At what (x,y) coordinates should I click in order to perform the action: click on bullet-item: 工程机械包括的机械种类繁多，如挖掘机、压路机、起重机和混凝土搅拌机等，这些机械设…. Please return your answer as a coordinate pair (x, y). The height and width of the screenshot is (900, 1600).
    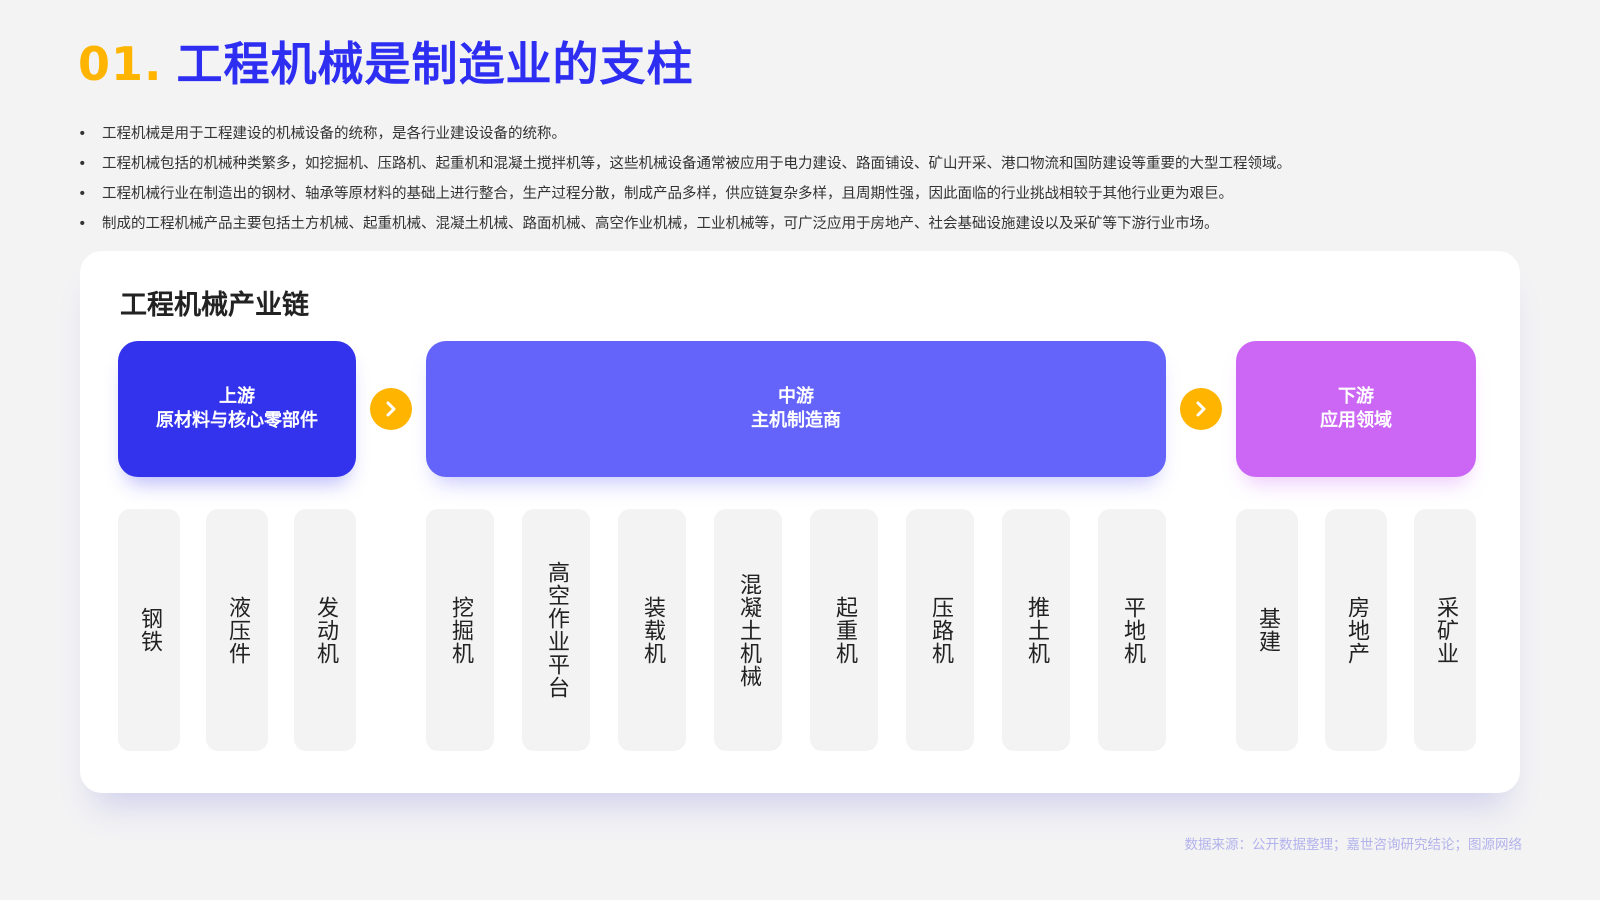
    Looking at the image, I should click on (798, 164).